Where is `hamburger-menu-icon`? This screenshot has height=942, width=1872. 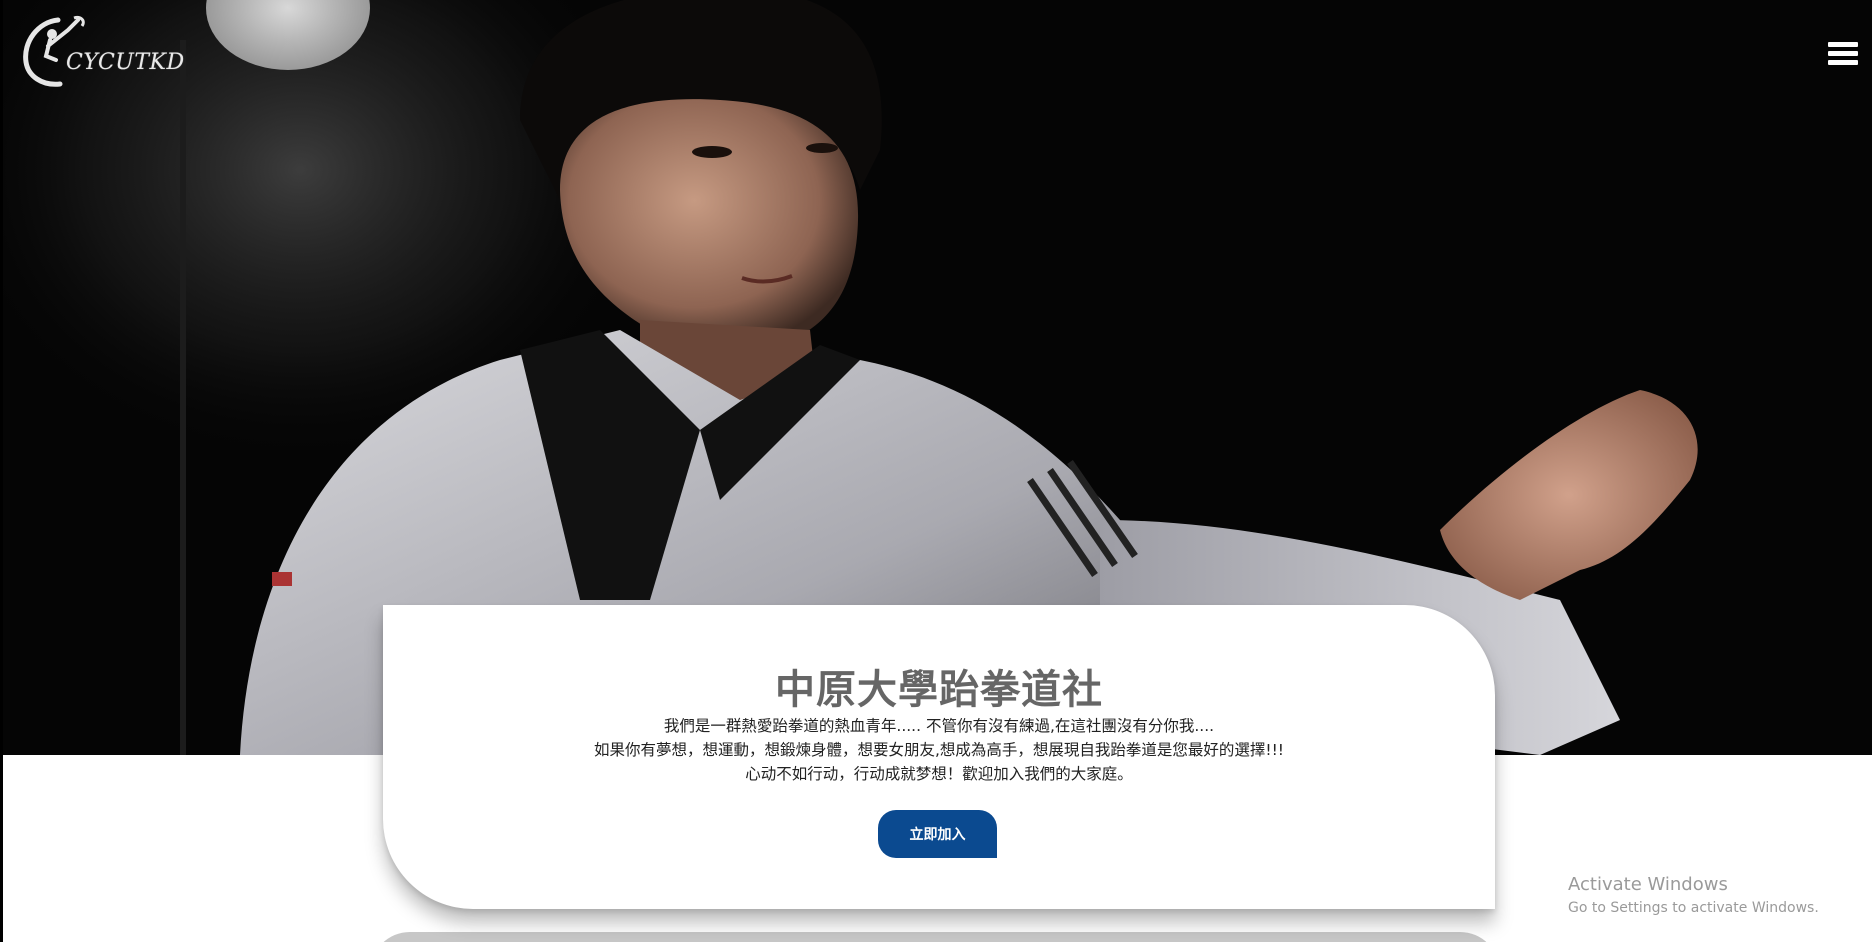 hamburger-menu-icon is located at coordinates (1843, 54).